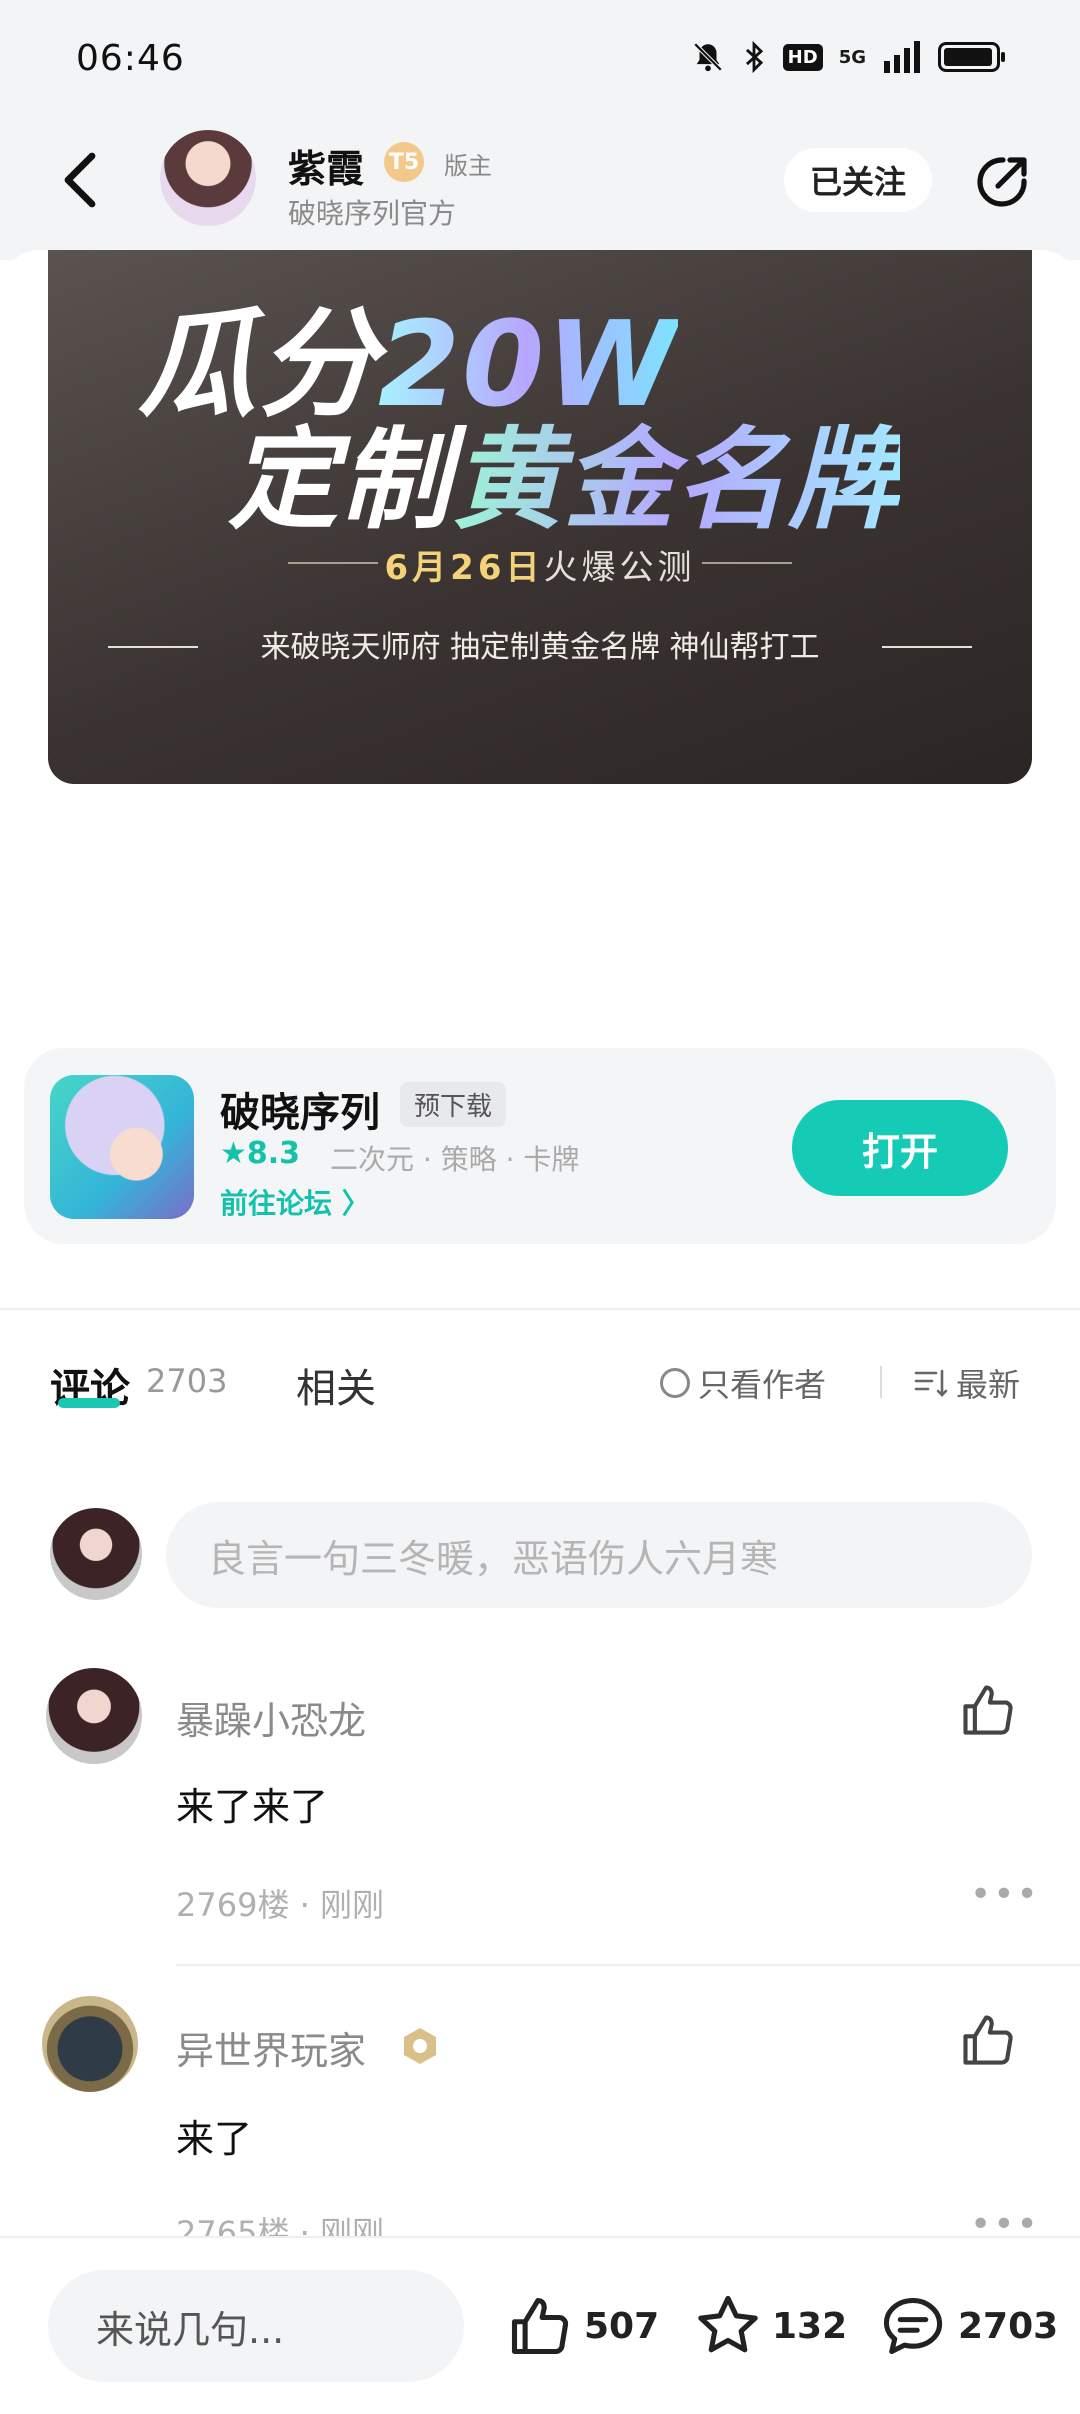 This screenshot has height=2414, width=1080. What do you see at coordinates (540, 1309) in the screenshot?
I see `section-divider` at bounding box center [540, 1309].